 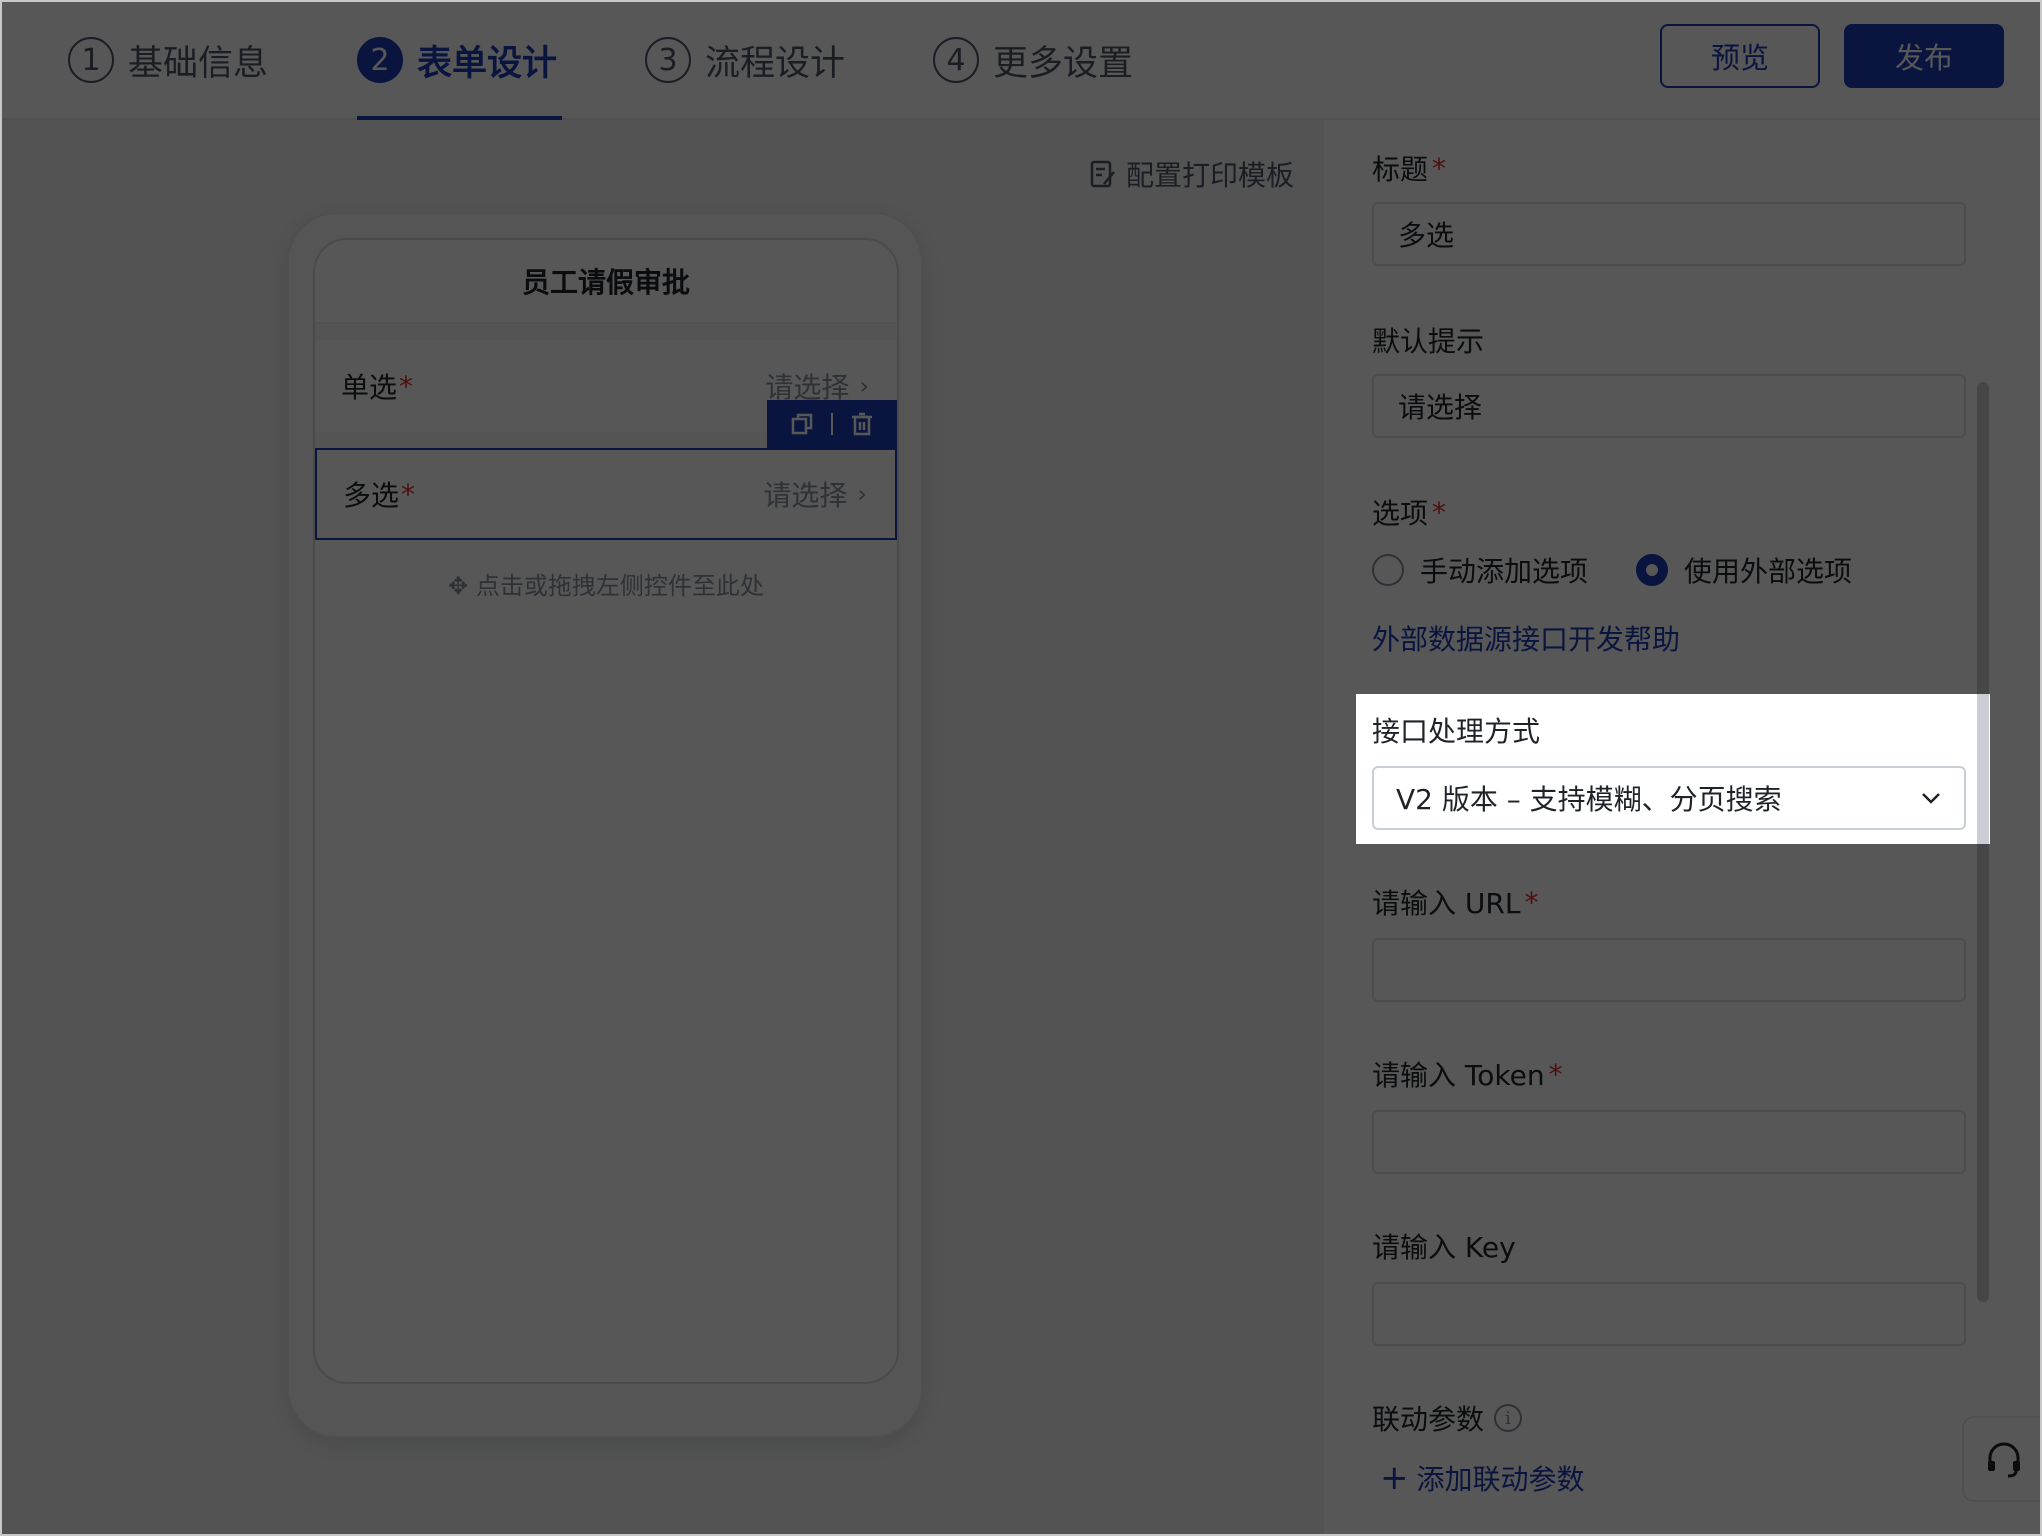 What do you see at coordinates (1388, 570) in the screenshot?
I see `radio-unchecked-icon` at bounding box center [1388, 570].